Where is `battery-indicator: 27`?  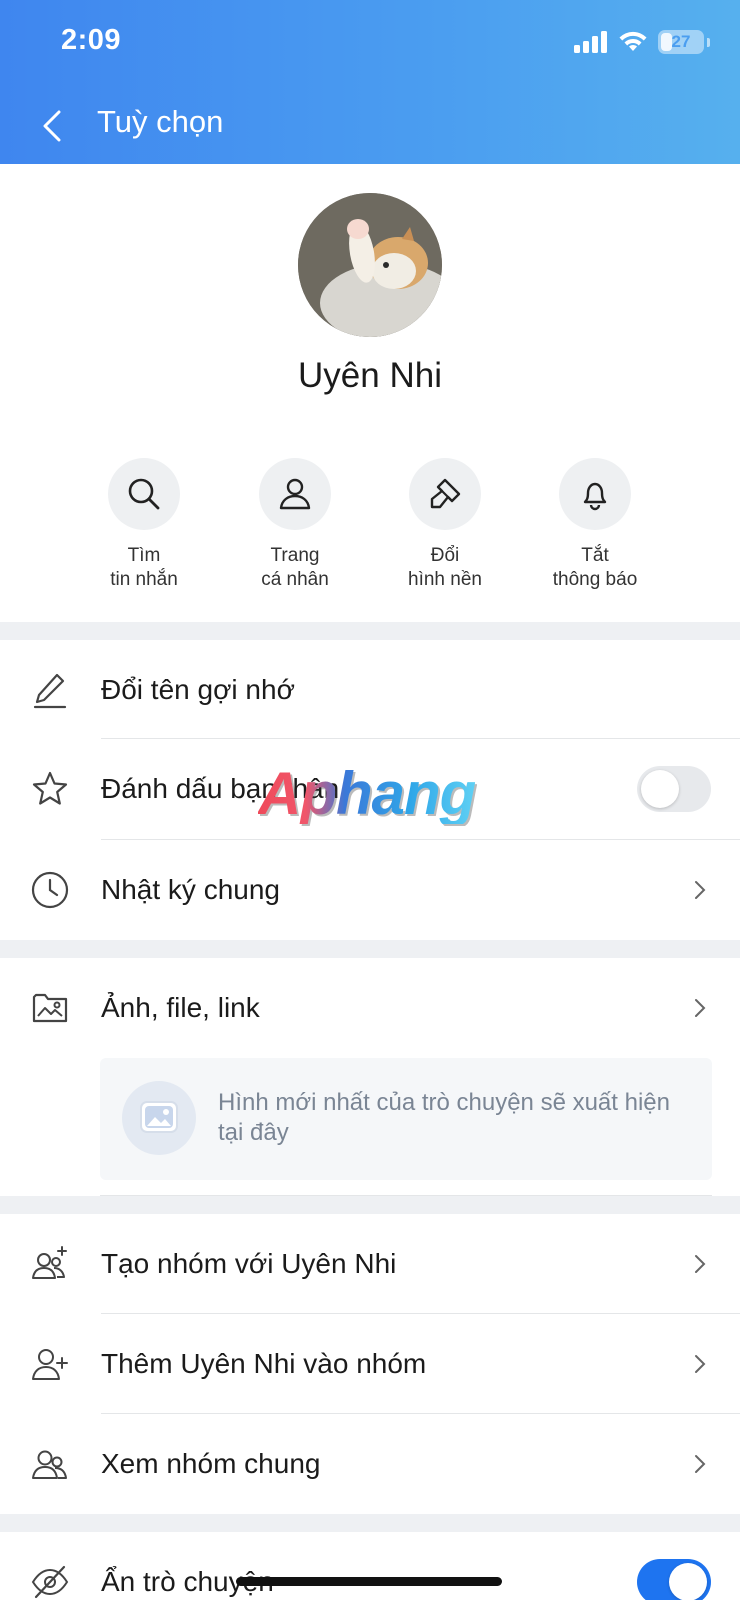
battery-indicator: 27 is located at coordinates (681, 42).